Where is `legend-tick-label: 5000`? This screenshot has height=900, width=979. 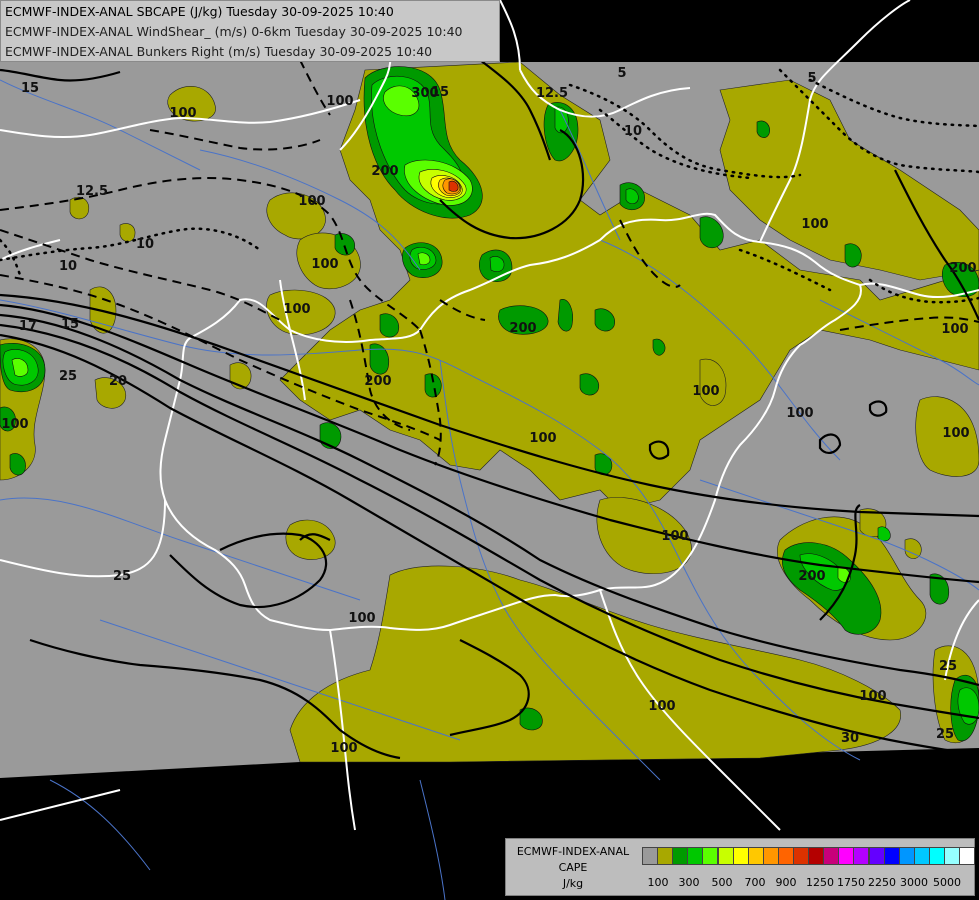 legend-tick-label: 5000 is located at coordinates (947, 882).